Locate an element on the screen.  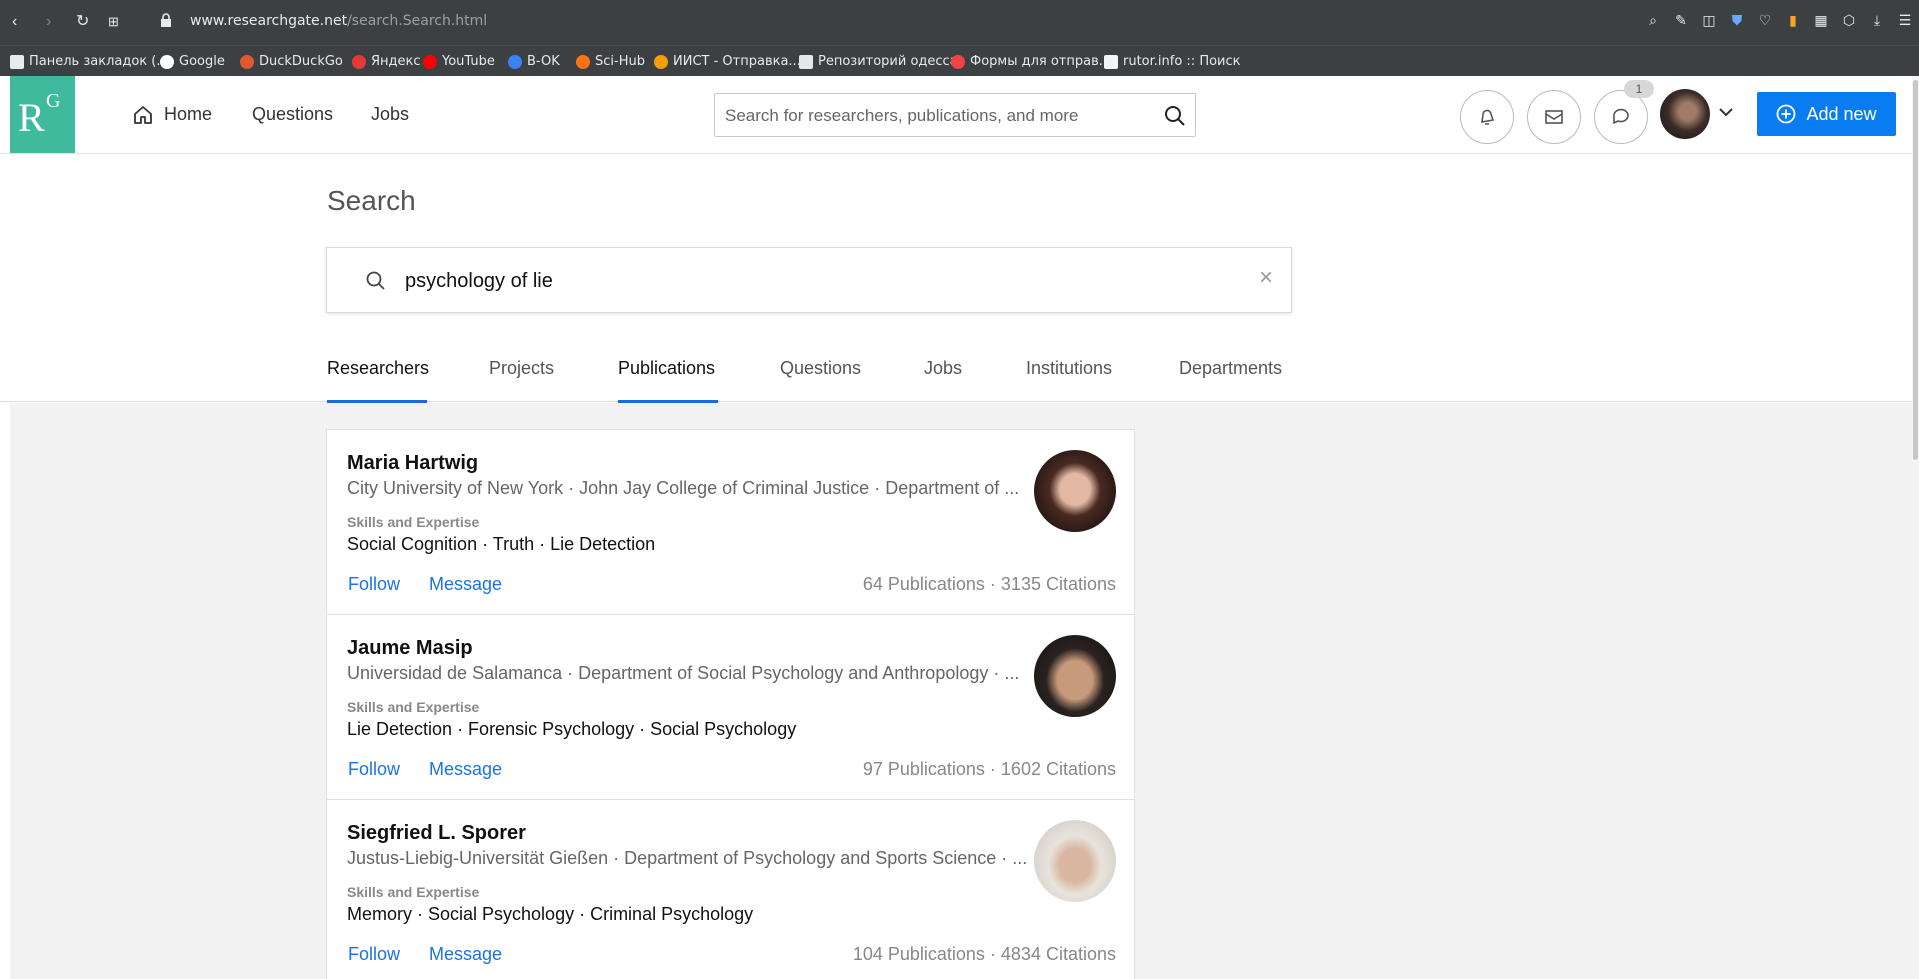
researcher-stats: 64 Publications · 3135 Citations is located at coordinates (989, 584).